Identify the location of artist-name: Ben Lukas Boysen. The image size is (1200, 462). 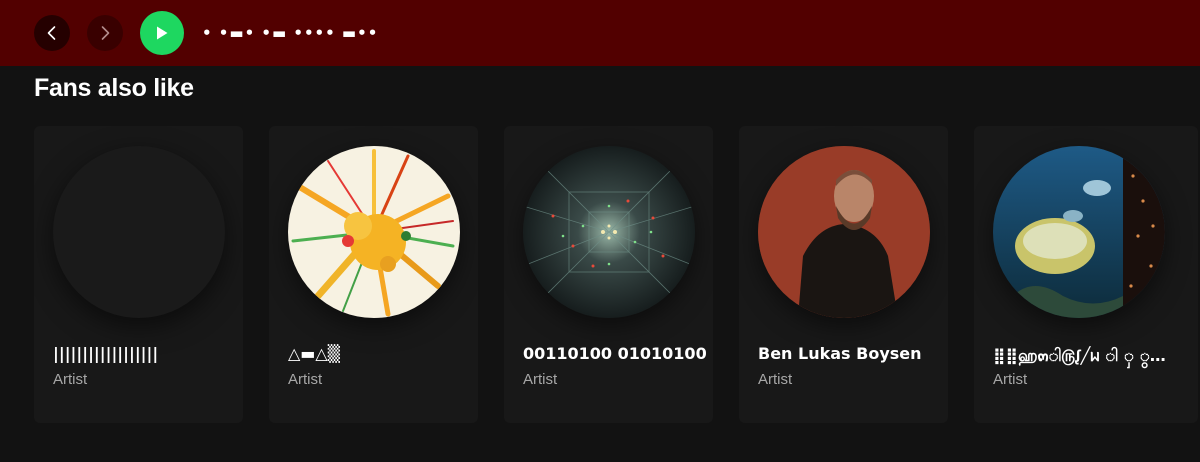
(853, 353).